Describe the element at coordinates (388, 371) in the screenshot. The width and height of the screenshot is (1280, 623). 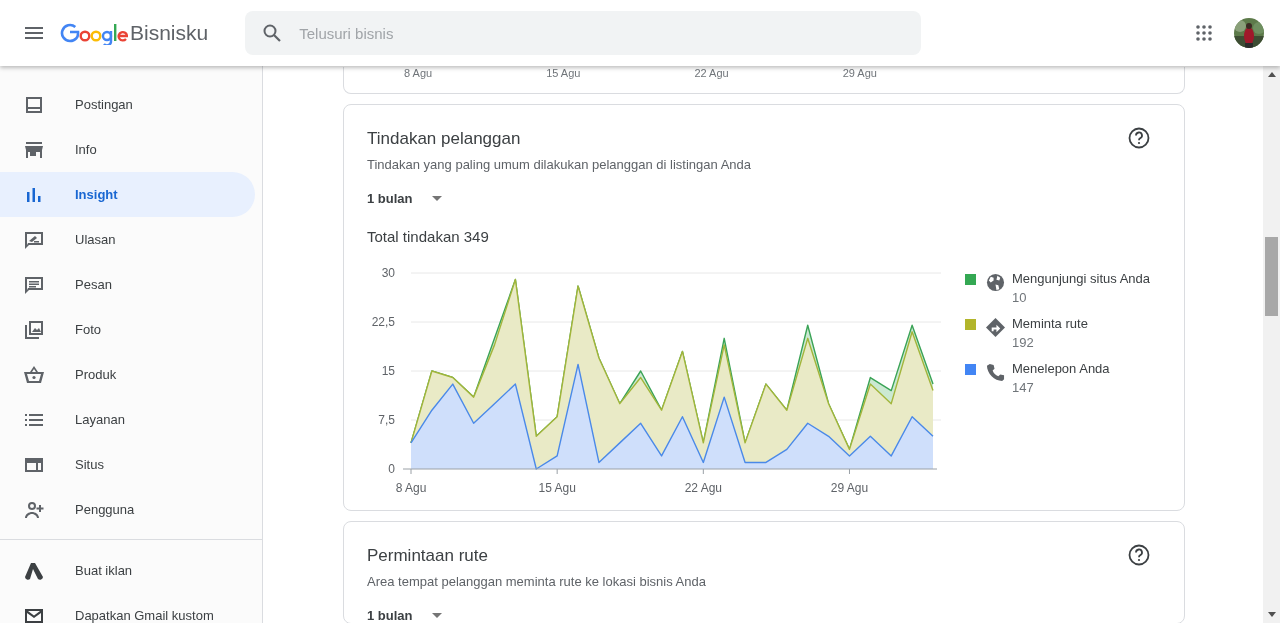
I see `y-tick-label: 15` at that location.